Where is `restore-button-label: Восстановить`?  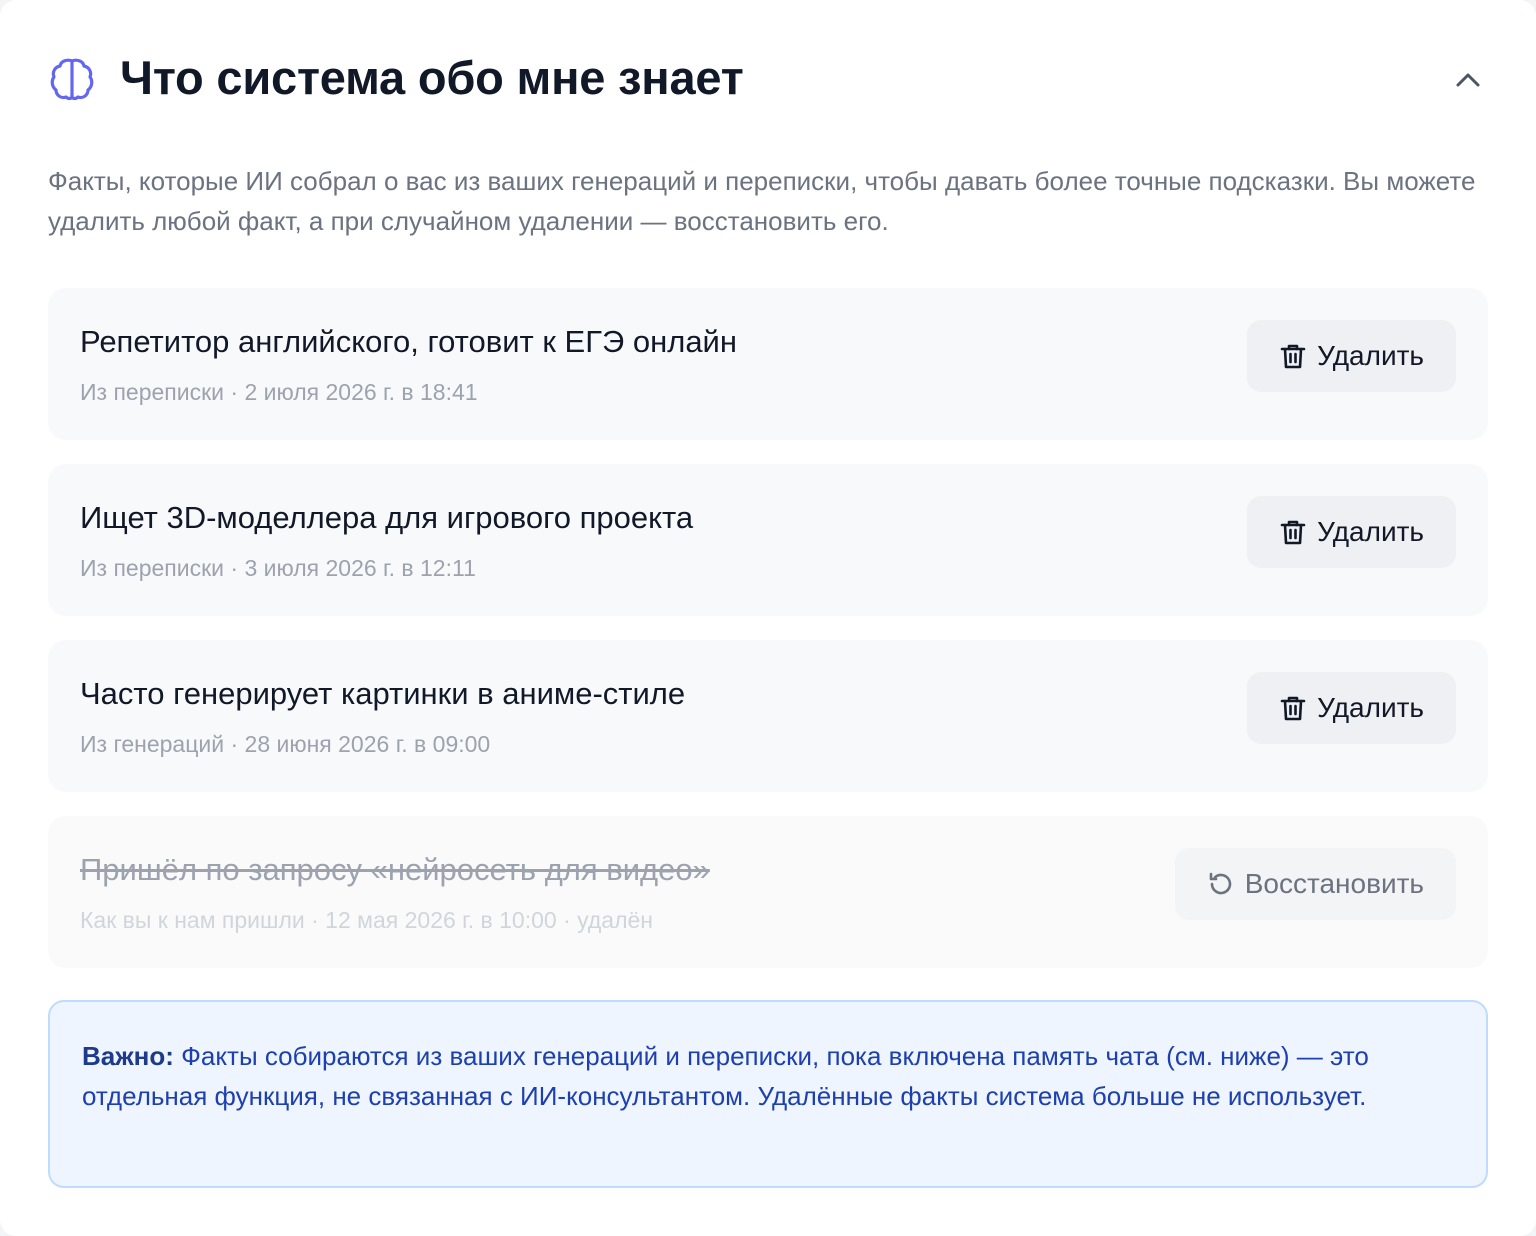 restore-button-label: Восстановить is located at coordinates (1334, 883).